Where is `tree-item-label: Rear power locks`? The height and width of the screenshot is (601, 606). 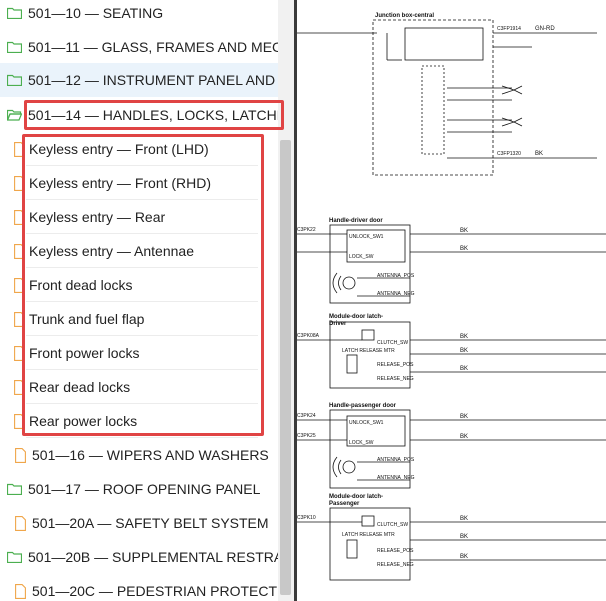
tree-item-label: Rear power locks is located at coordinates (83, 421).